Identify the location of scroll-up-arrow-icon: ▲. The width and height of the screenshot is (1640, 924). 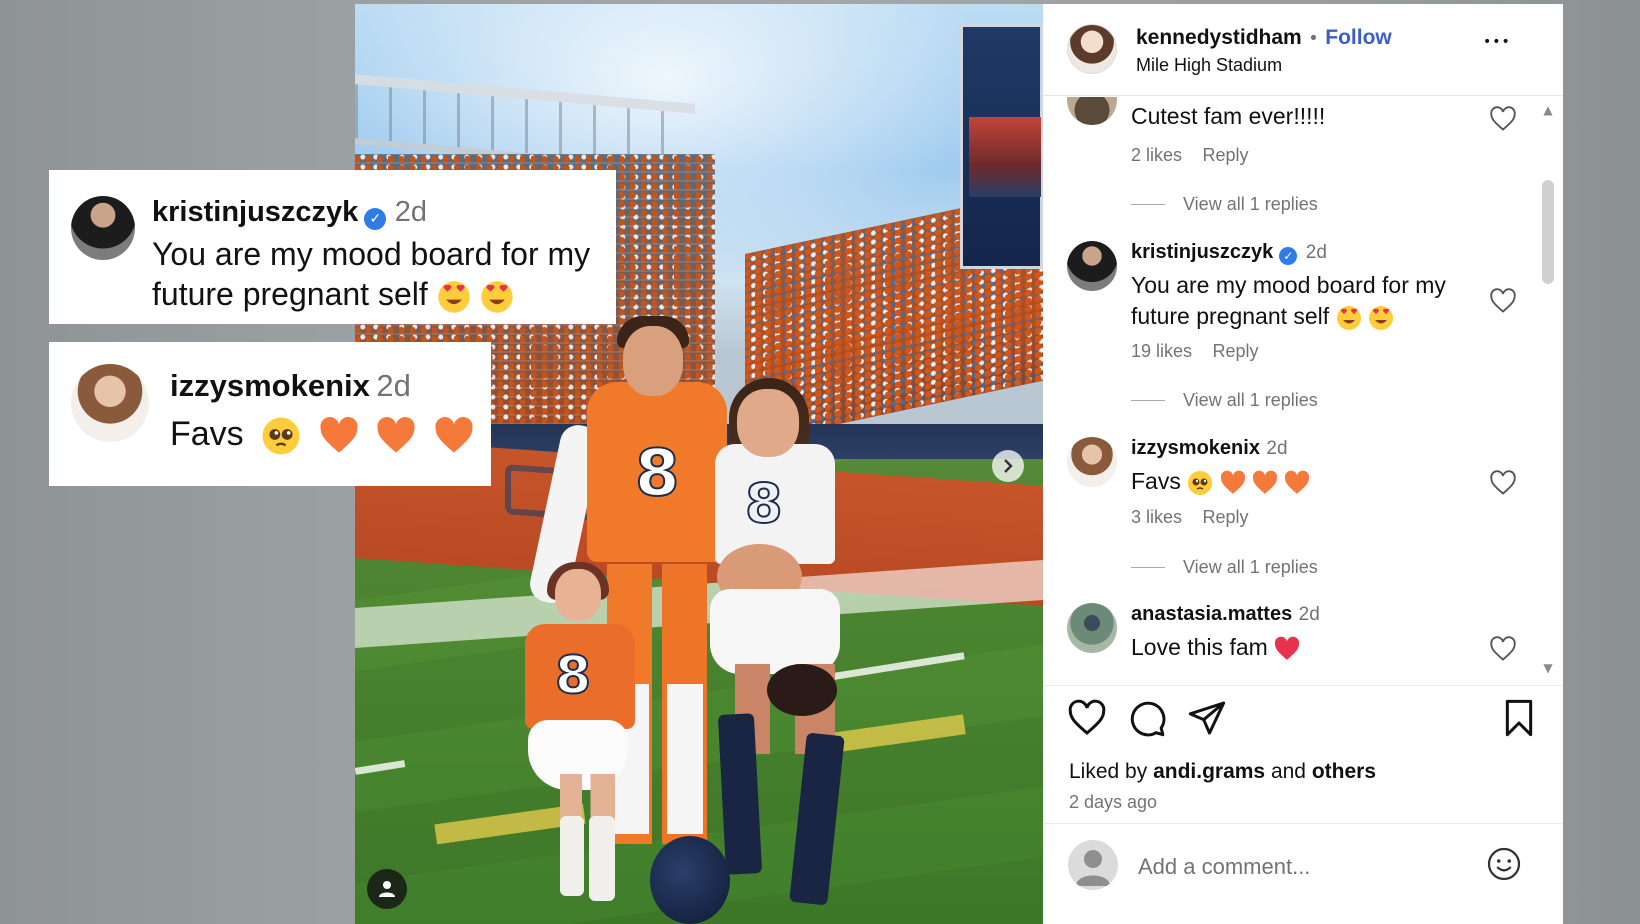
(1548, 110).